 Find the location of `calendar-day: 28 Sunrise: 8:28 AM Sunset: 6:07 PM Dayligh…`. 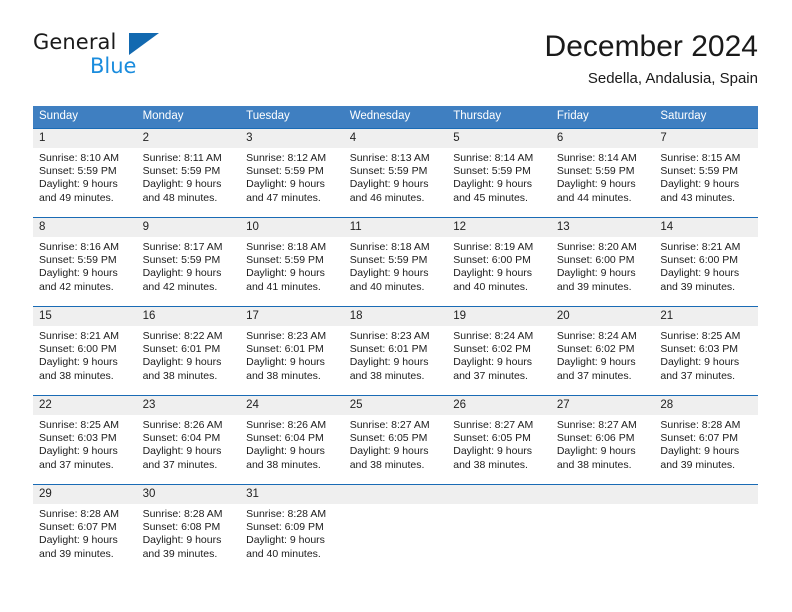

calendar-day: 28 Sunrise: 8:28 AM Sunset: 6:07 PM Dayligh… is located at coordinates (706, 439).